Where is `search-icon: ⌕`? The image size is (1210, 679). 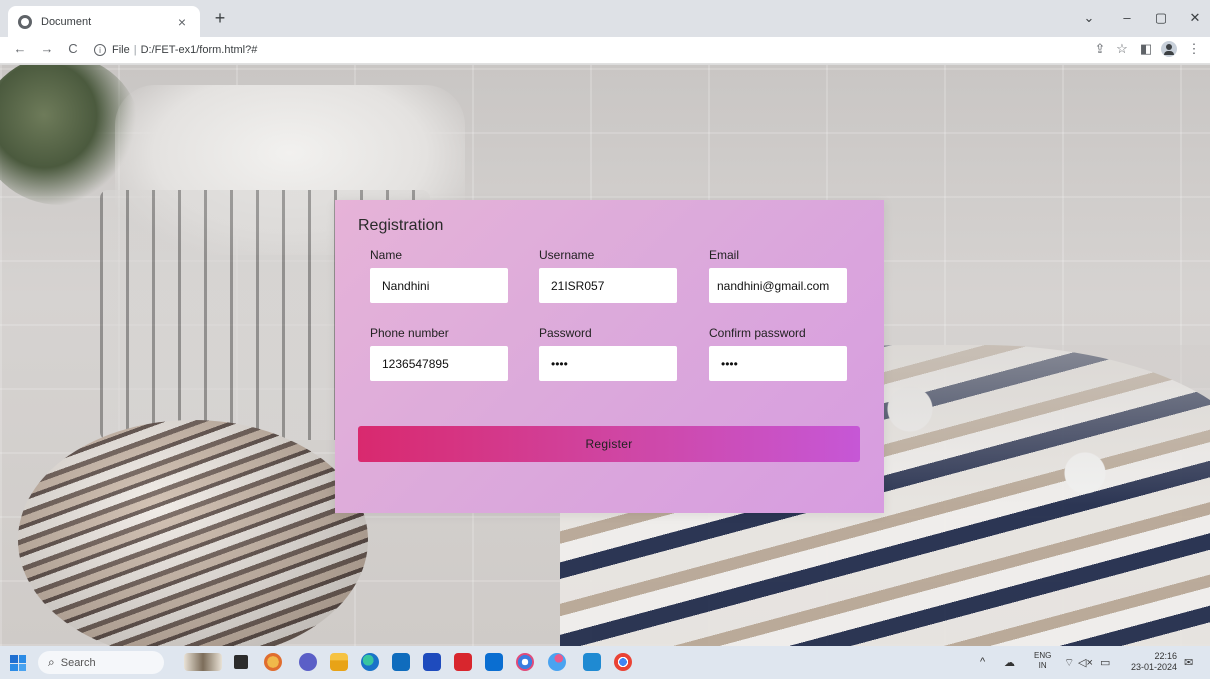
search-icon: ⌕ is located at coordinates (51, 662).